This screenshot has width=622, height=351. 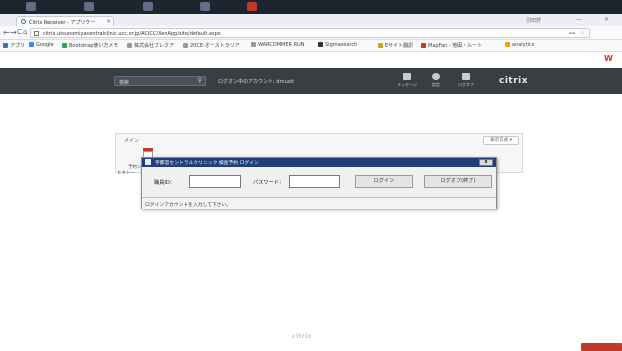 What do you see at coordinates (579, 19) in the screenshot?
I see `minimize-icon: —` at bounding box center [579, 19].